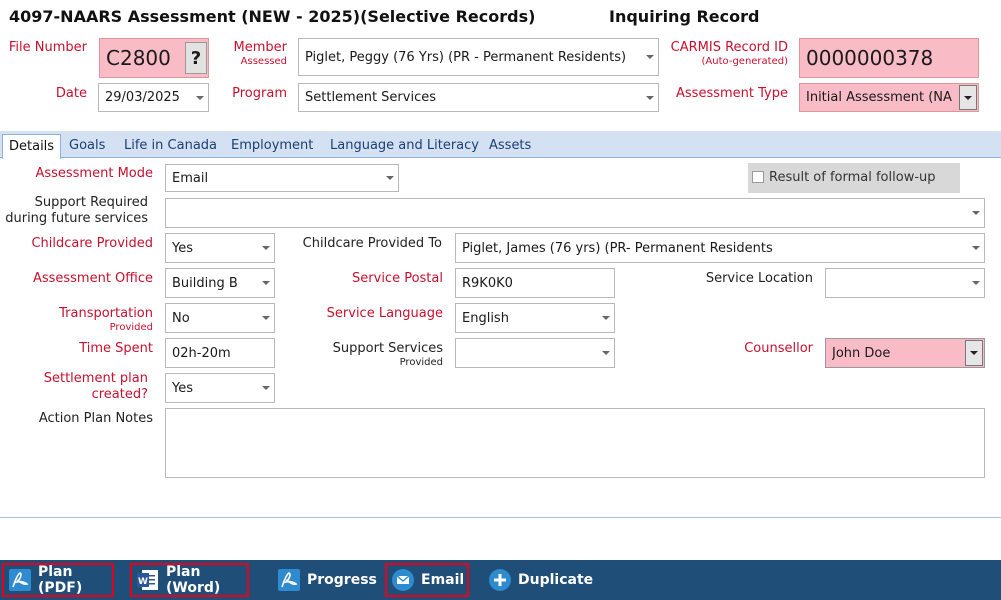 The height and width of the screenshot is (600, 1001). I want to click on time-spent-input: 02h-20m, so click(220, 353).